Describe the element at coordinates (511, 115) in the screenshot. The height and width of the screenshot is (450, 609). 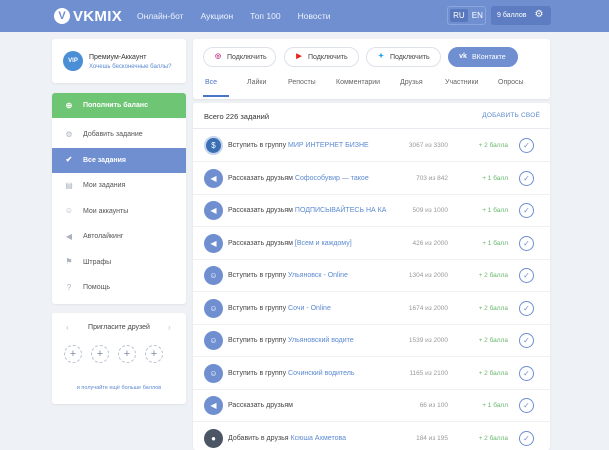
I see `add-own-task-button: ДОБАВИТЬ СВОЁ` at that location.